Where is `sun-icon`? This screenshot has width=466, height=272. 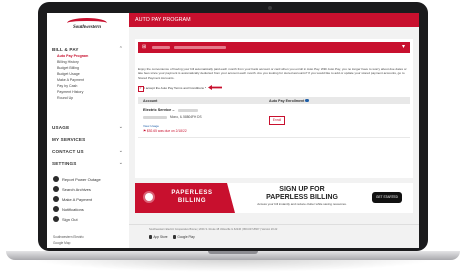 sun-icon is located at coordinates (149, 197).